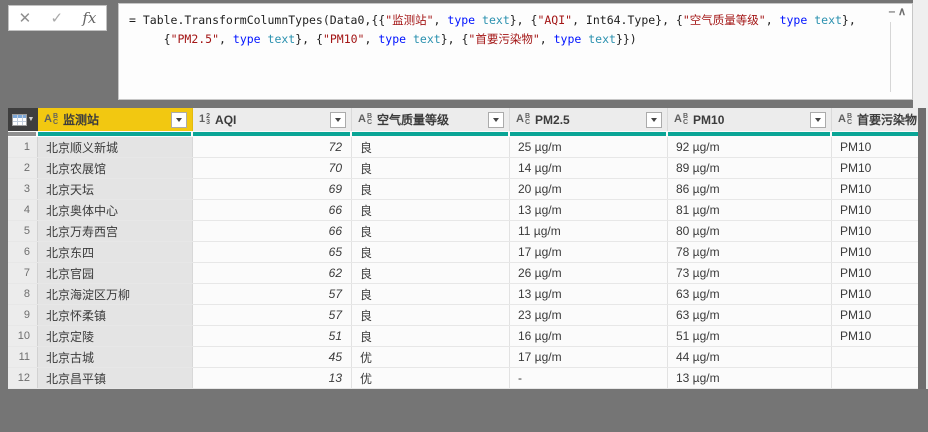 The image size is (928, 432). I want to click on row-number: 8, so click(23, 294).